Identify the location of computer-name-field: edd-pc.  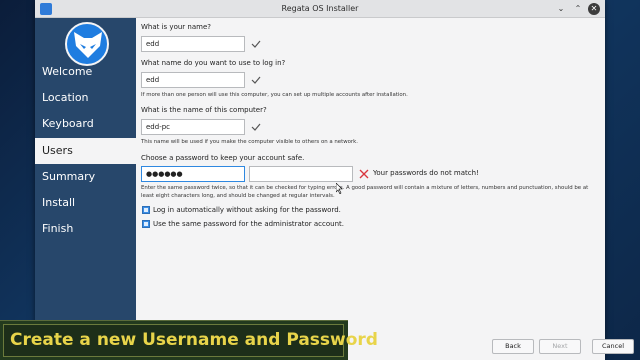
(193, 127).